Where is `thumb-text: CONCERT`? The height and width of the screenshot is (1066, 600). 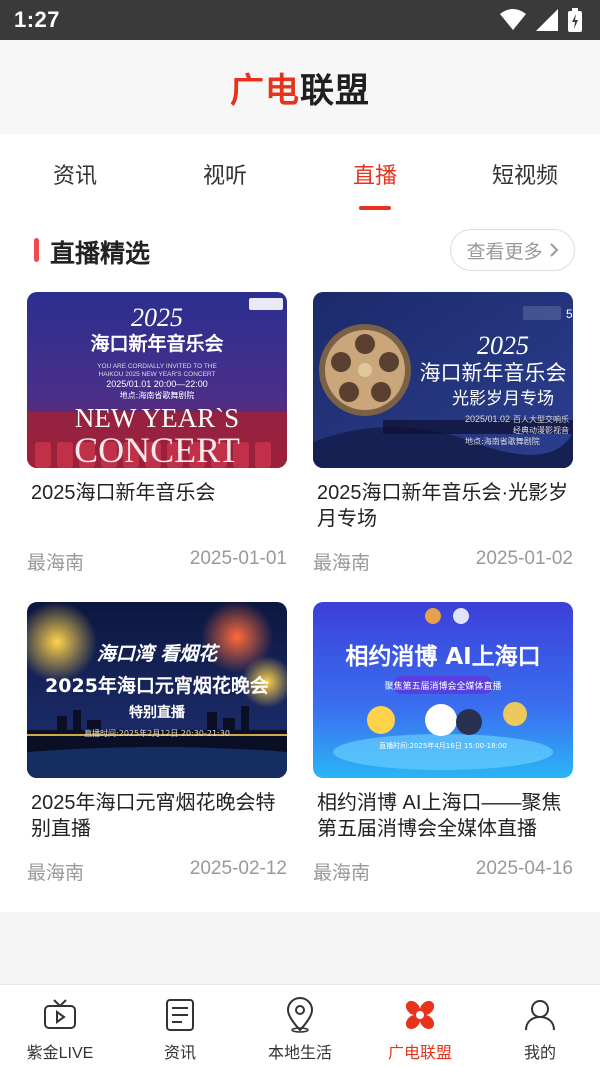 thumb-text: CONCERT is located at coordinates (157, 449).